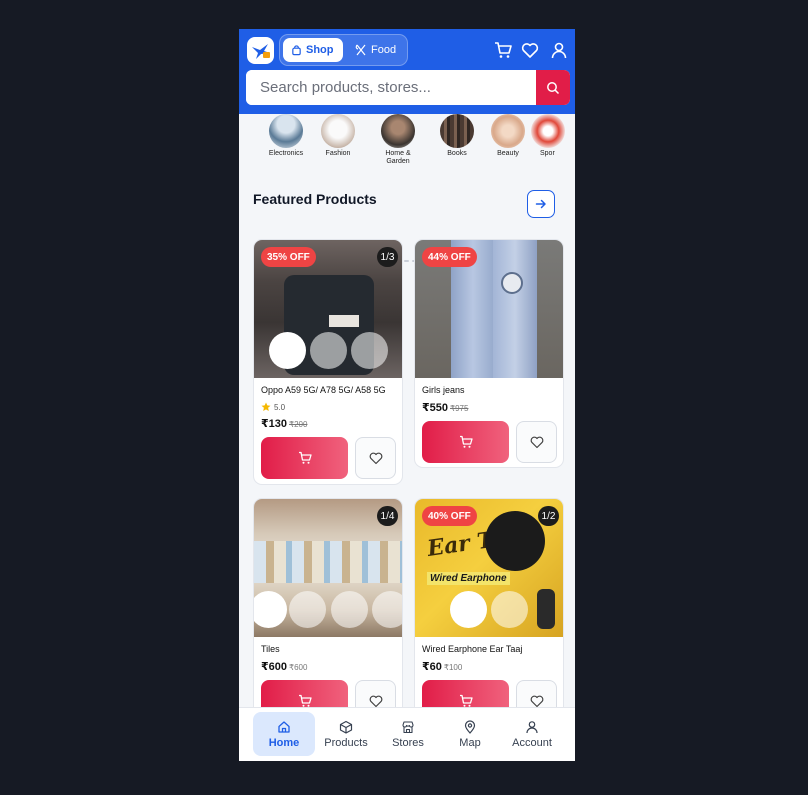 Image resolution: width=808 pixels, height=795 pixels. Describe the element at coordinates (435, 408) in the screenshot. I see `current-price: ₹550` at that location.